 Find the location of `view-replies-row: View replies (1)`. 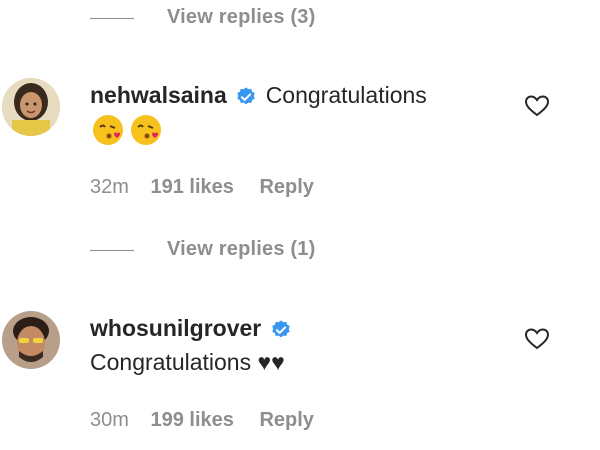

view-replies-row: View replies (1) is located at coordinates (220, 251).